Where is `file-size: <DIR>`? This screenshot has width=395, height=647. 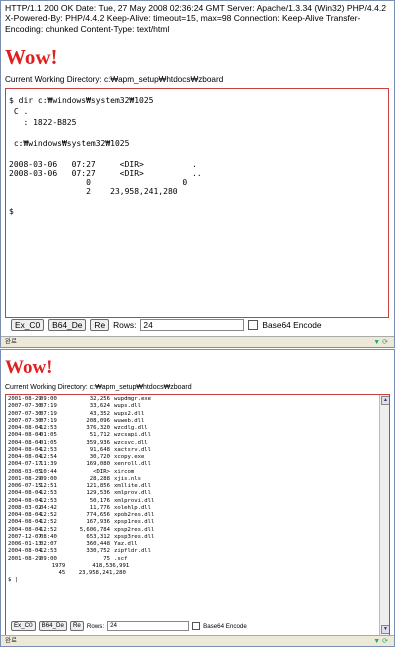
file-size: <DIR> is located at coordinates (101, 471).